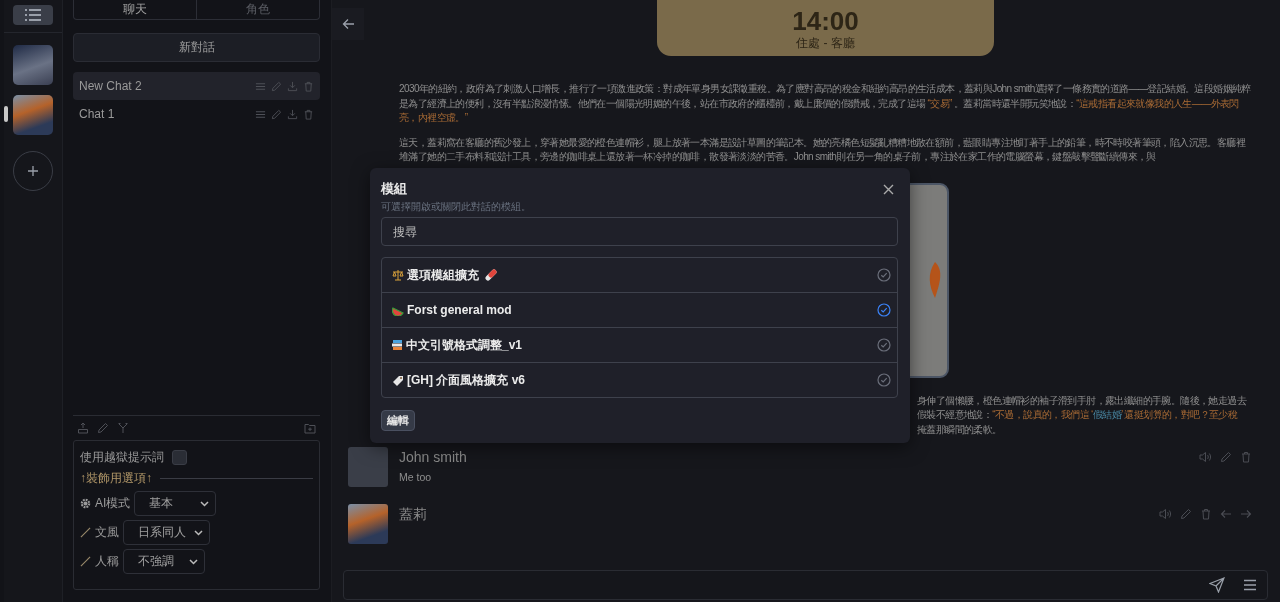 The height and width of the screenshot is (602, 1280). Describe the element at coordinates (433, 456) in the screenshot. I see `sender-name: John smith` at that location.